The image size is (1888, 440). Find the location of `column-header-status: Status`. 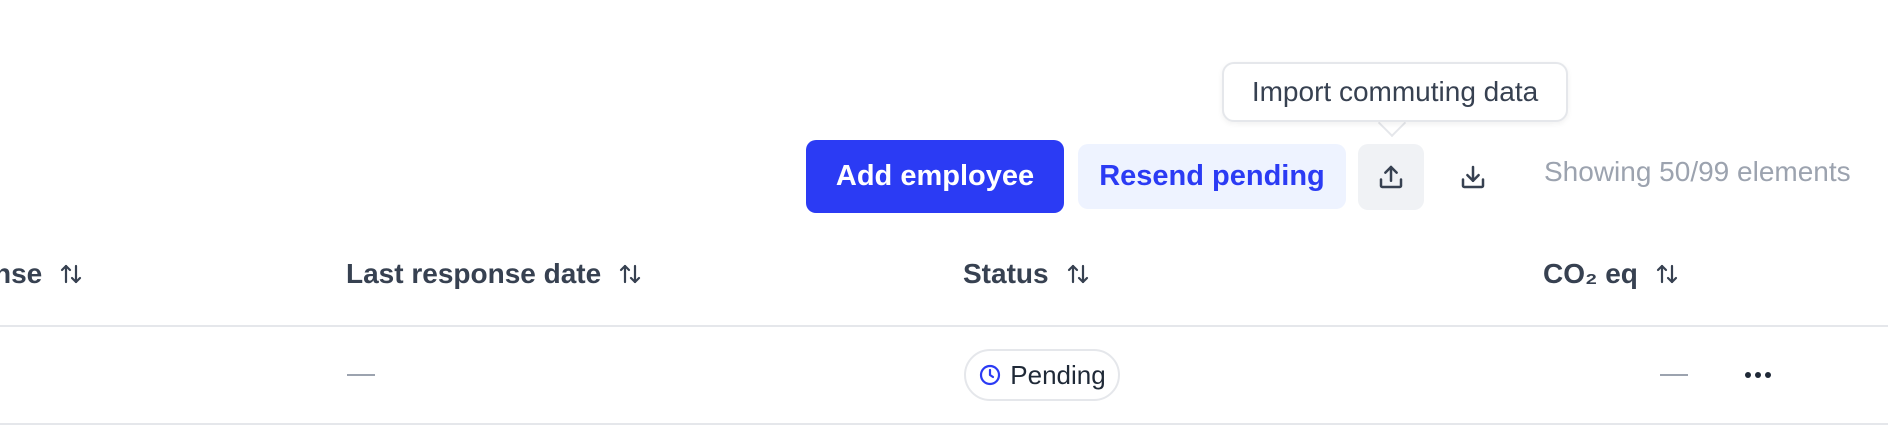

column-header-status: Status is located at coordinates (1026, 274).